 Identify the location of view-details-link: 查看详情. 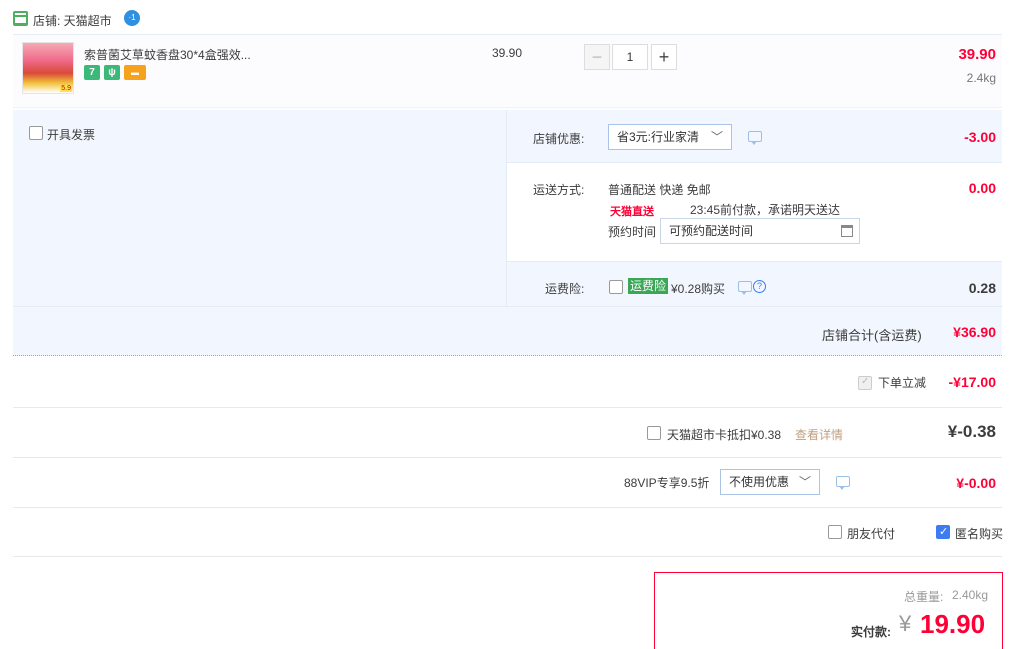
(819, 434).